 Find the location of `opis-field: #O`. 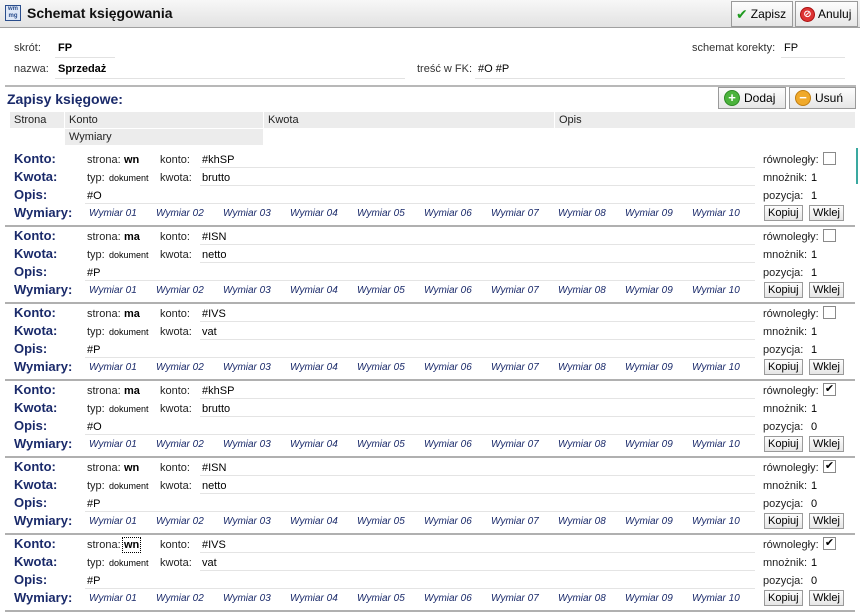

opis-field: #O is located at coordinates (94, 427).